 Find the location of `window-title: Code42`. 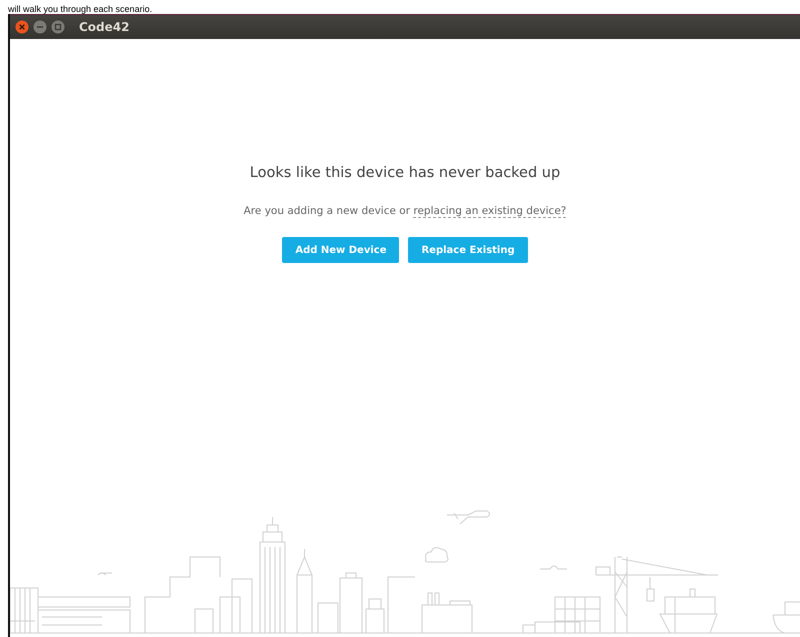

window-title: Code42 is located at coordinates (104, 27).